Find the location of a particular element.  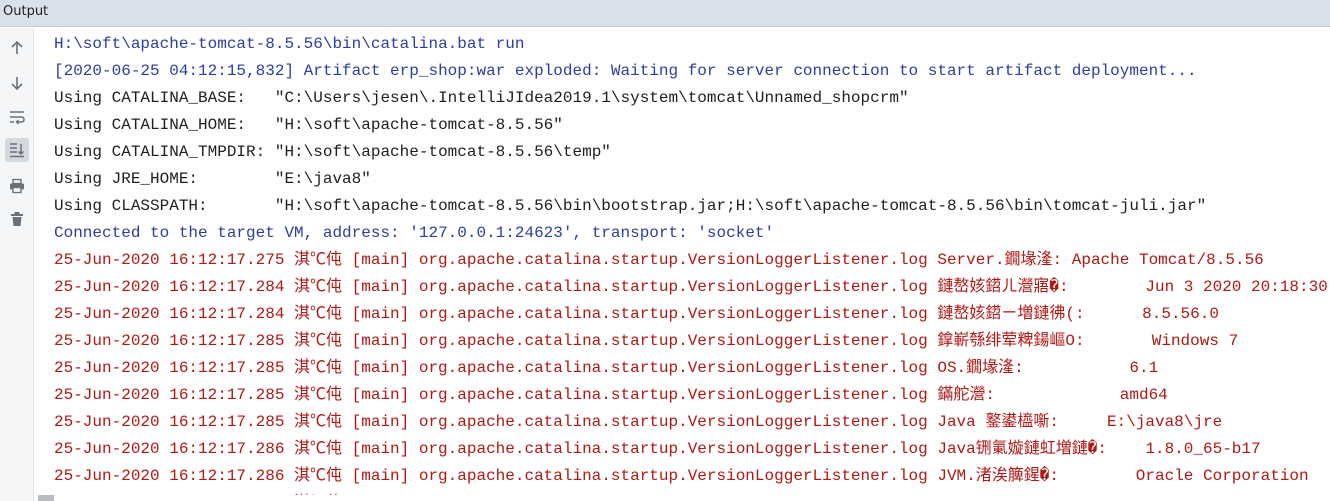

clear-all-button is located at coordinates (17, 219).